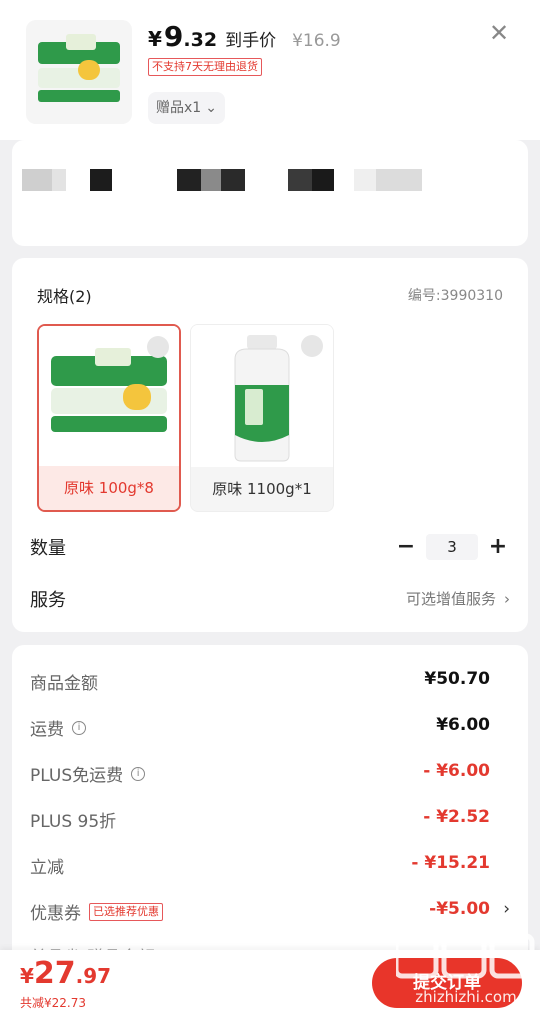 Image resolution: width=540 pixels, height=1014 pixels. I want to click on summary-value: -¥5.00, so click(459, 909).